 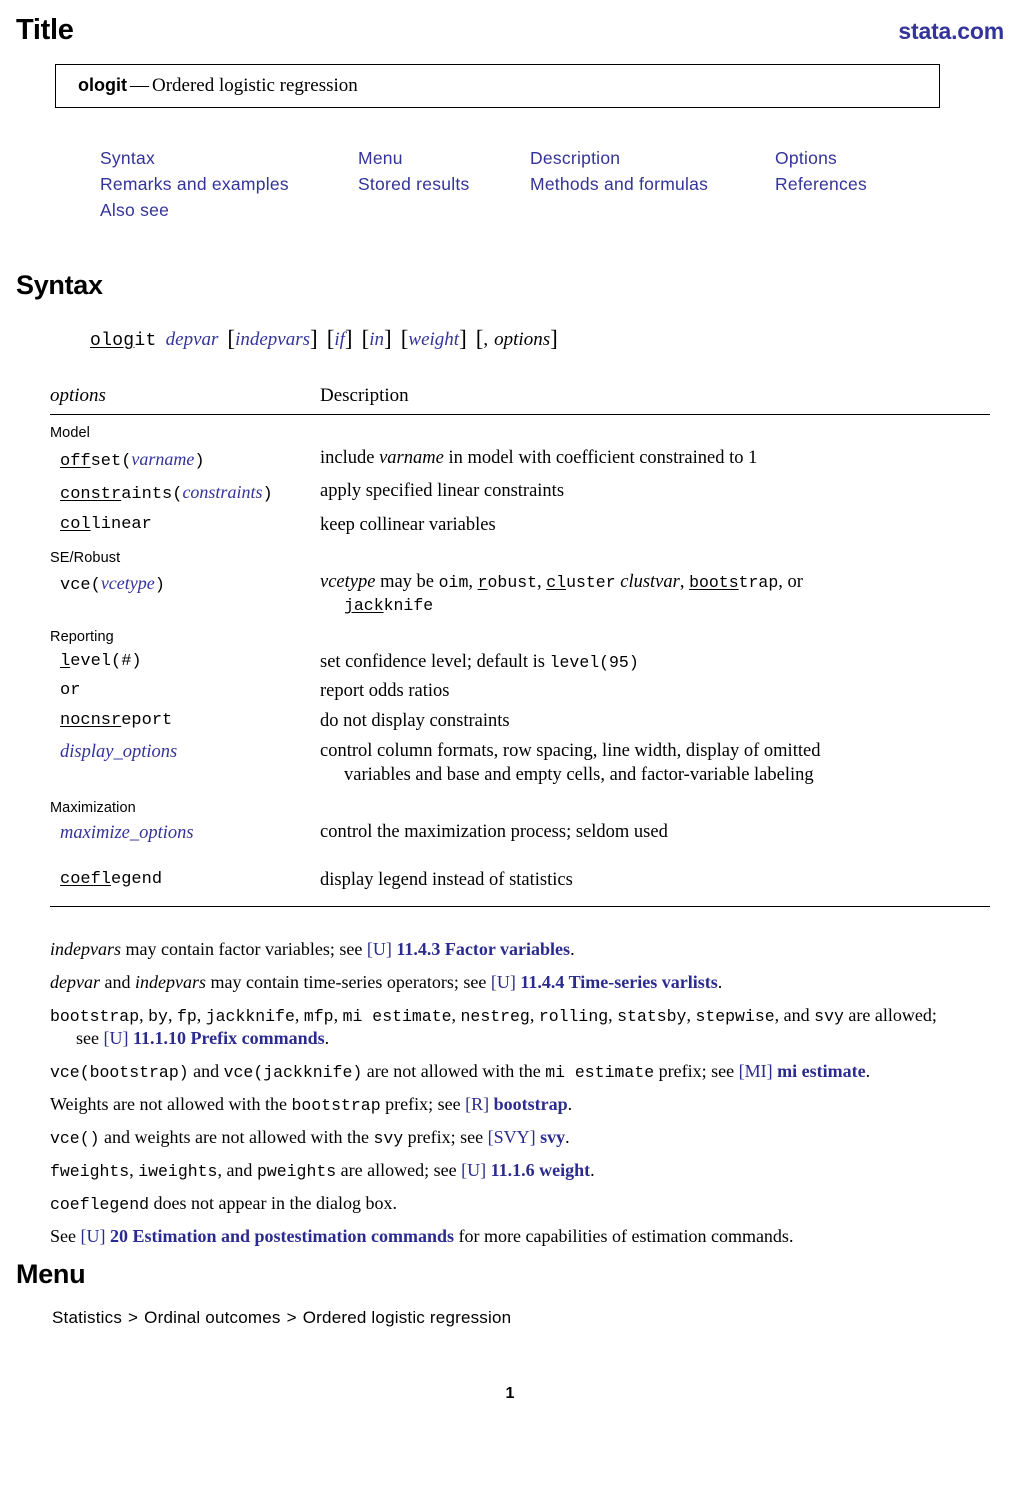 I want to click on syntax-options: options, so click(x=522, y=339).